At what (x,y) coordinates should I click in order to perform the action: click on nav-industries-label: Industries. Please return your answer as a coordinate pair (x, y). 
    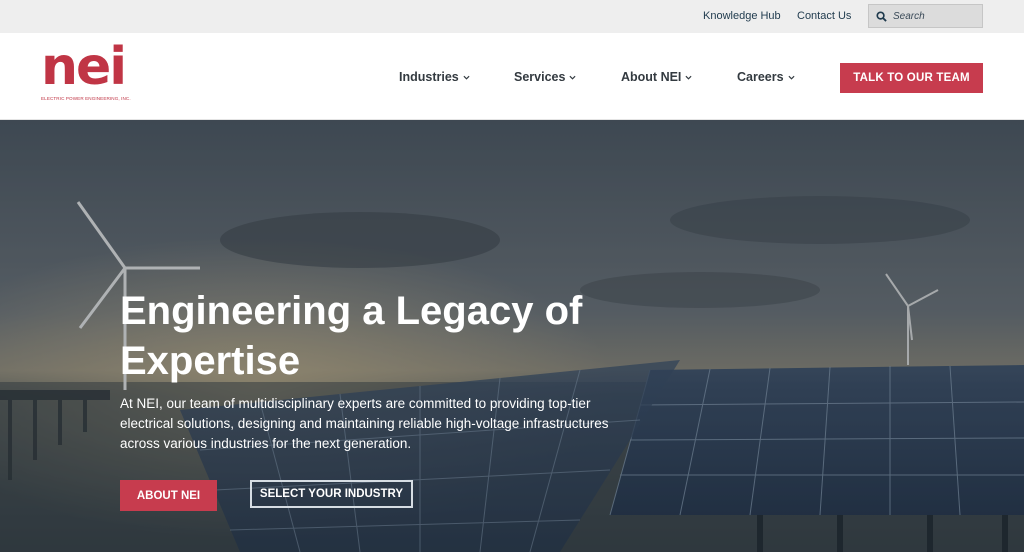
    Looking at the image, I should click on (429, 77).